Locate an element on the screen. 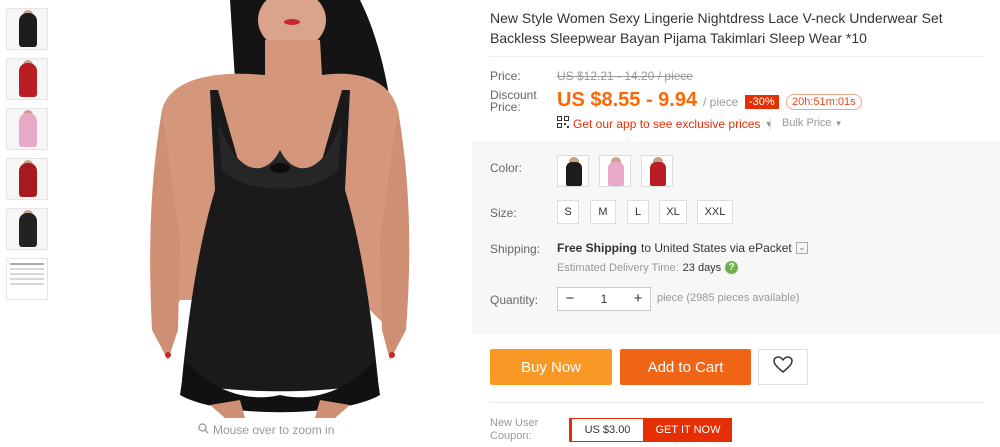 The height and width of the screenshot is (447, 1000). shipping-label: Shipping: is located at coordinates (515, 249).